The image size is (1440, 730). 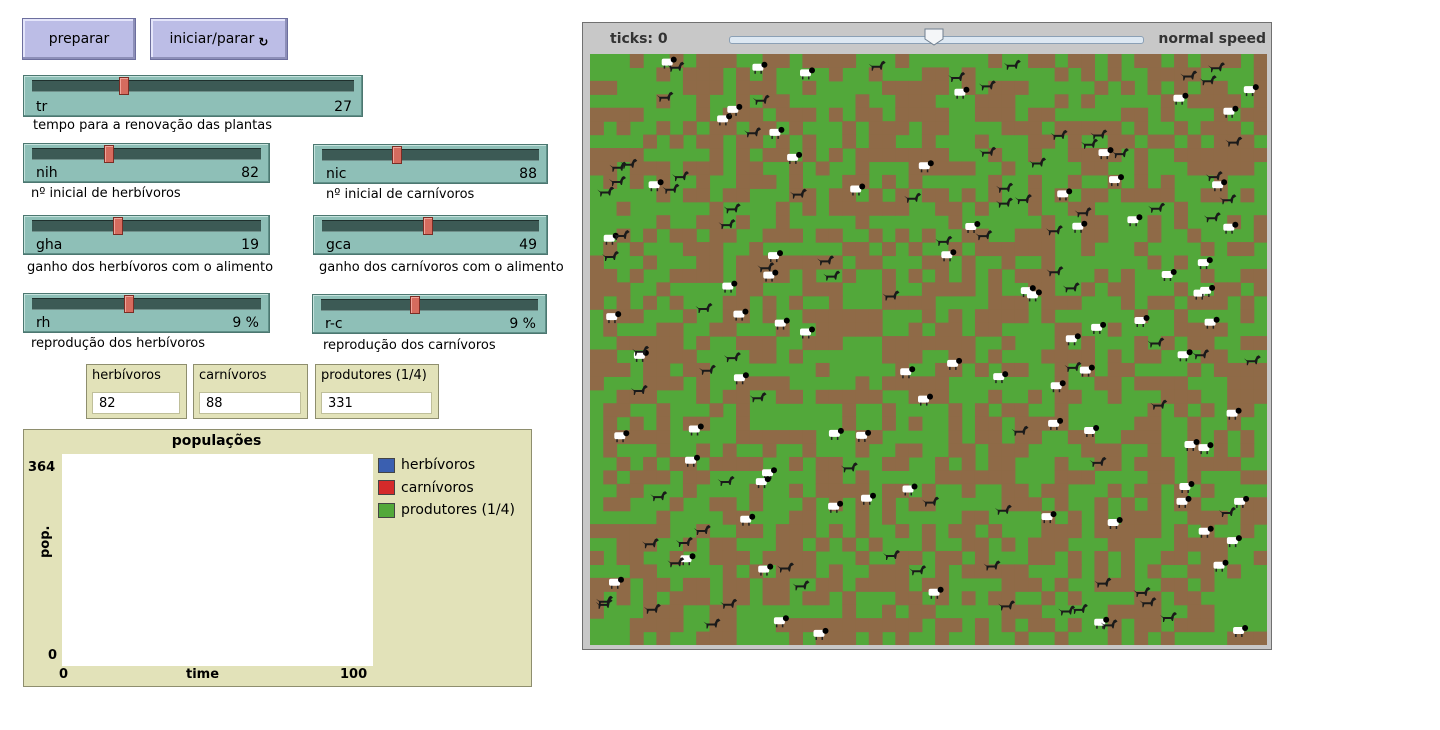 I want to click on slider-gca: gca 49, so click(x=430, y=235).